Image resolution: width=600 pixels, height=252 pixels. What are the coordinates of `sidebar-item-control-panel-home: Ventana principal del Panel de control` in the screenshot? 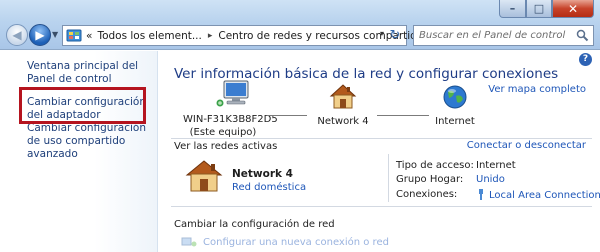 It's located at (92, 73).